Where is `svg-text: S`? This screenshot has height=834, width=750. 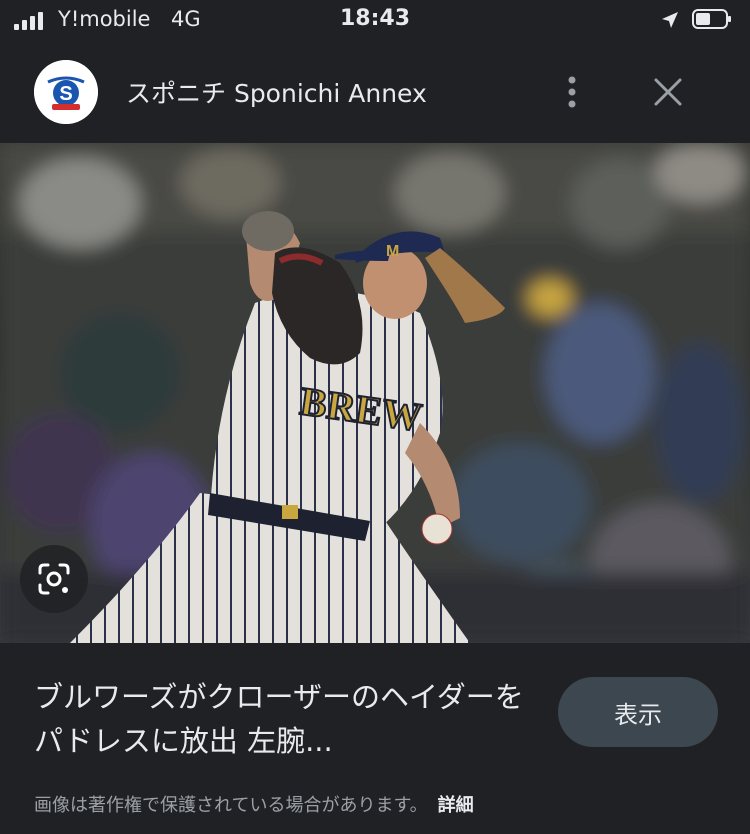 svg-text: S is located at coordinates (65, 94).